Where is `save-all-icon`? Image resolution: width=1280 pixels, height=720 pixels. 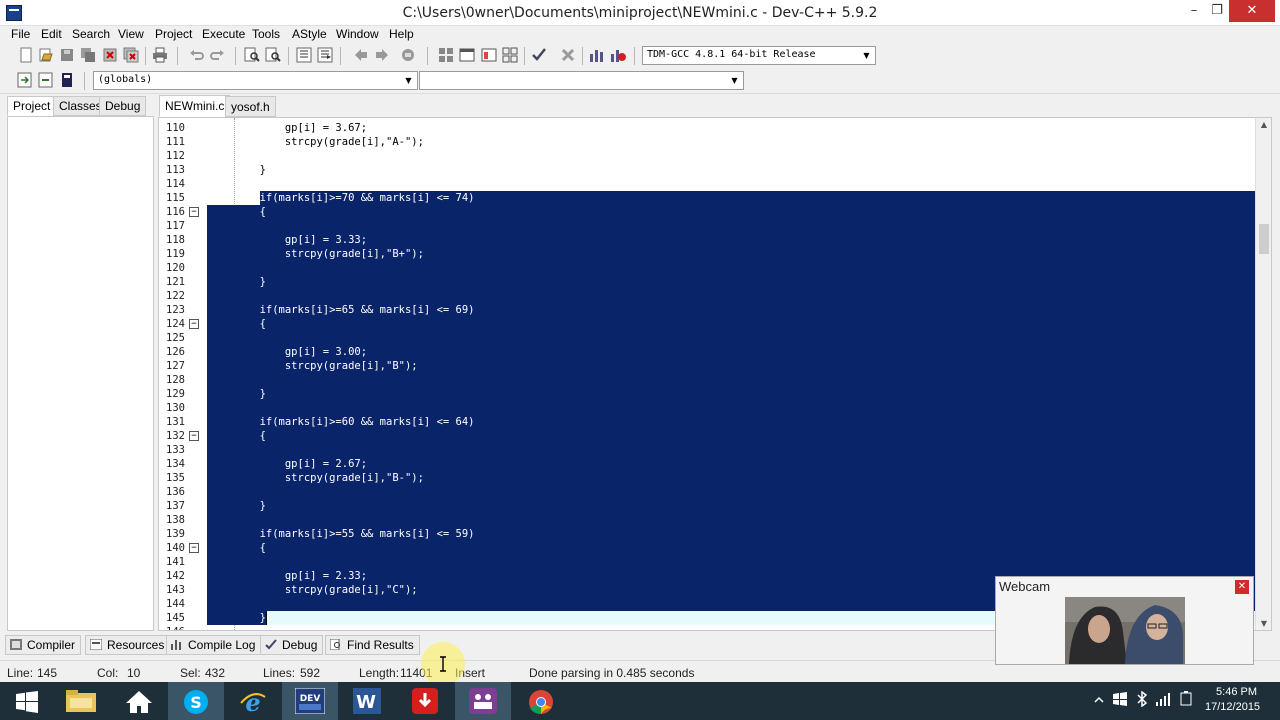 save-all-icon is located at coordinates (88, 55).